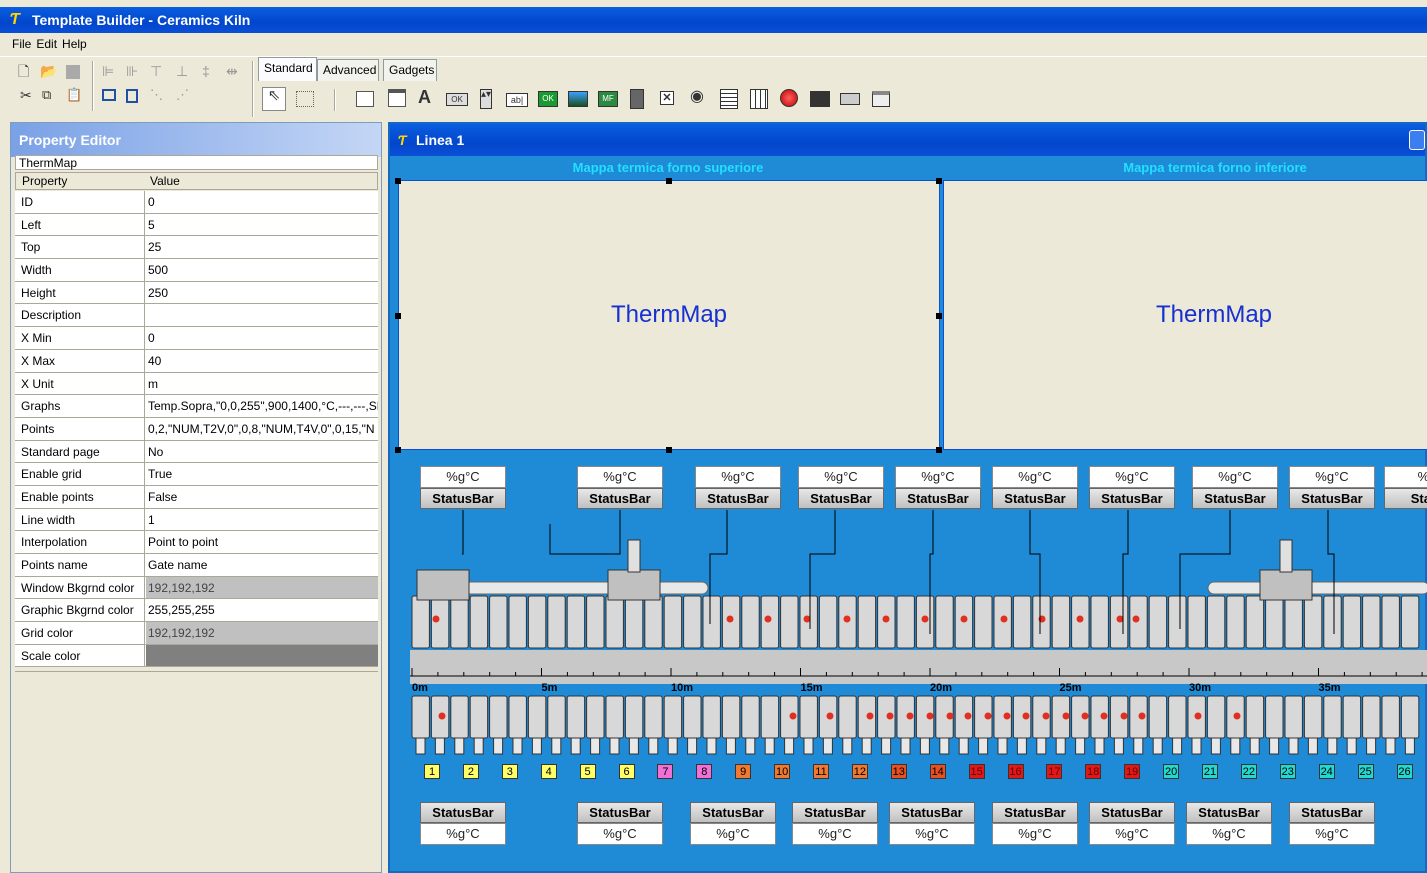  What do you see at coordinates (46, 95) in the screenshot?
I see `copy-icon: ⧉` at bounding box center [46, 95].